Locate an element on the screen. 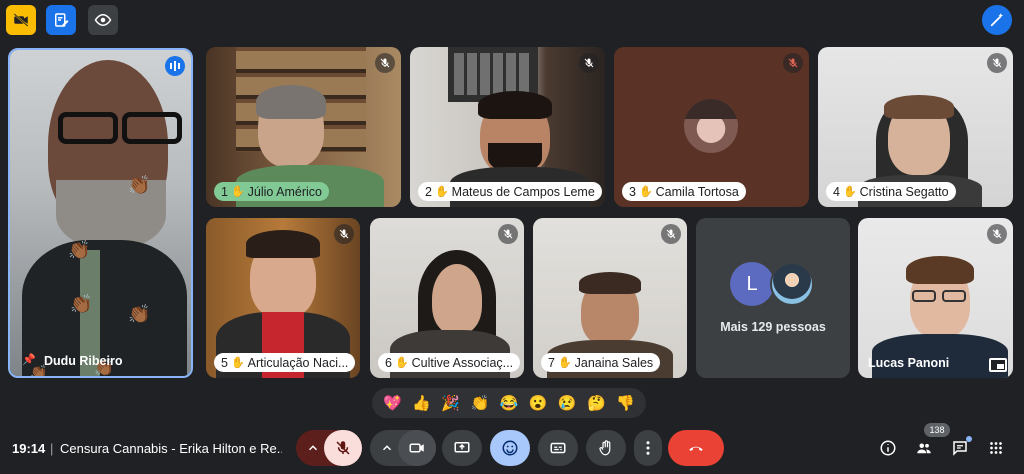 The image size is (1024, 474). hand-icon is located at coordinates (605, 448).